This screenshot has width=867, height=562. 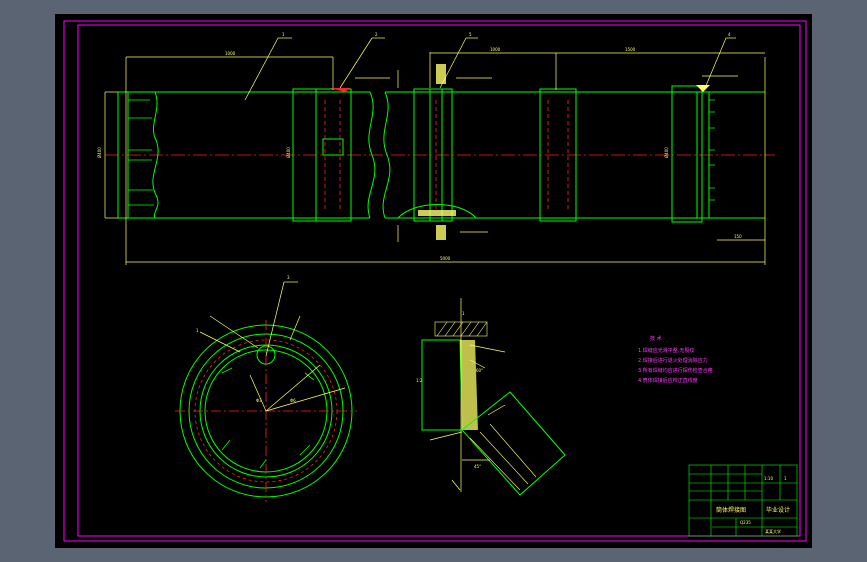 I want to click on title-material: Q235, so click(x=745, y=522).